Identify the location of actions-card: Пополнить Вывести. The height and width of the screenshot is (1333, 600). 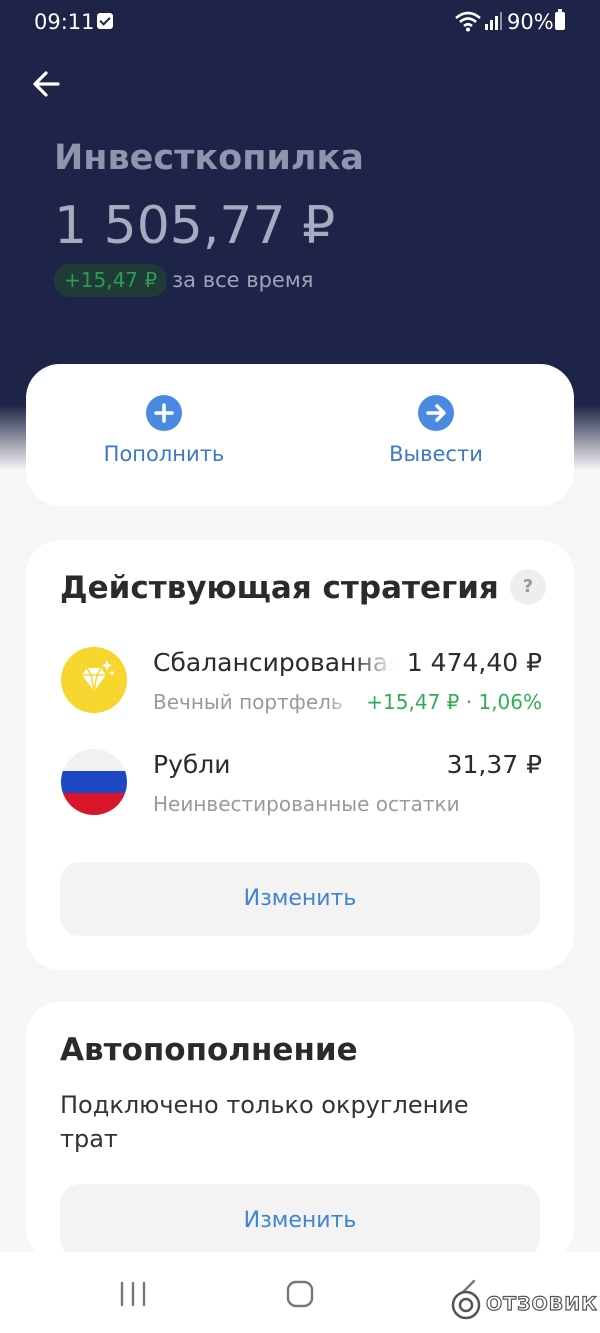
(300, 435).